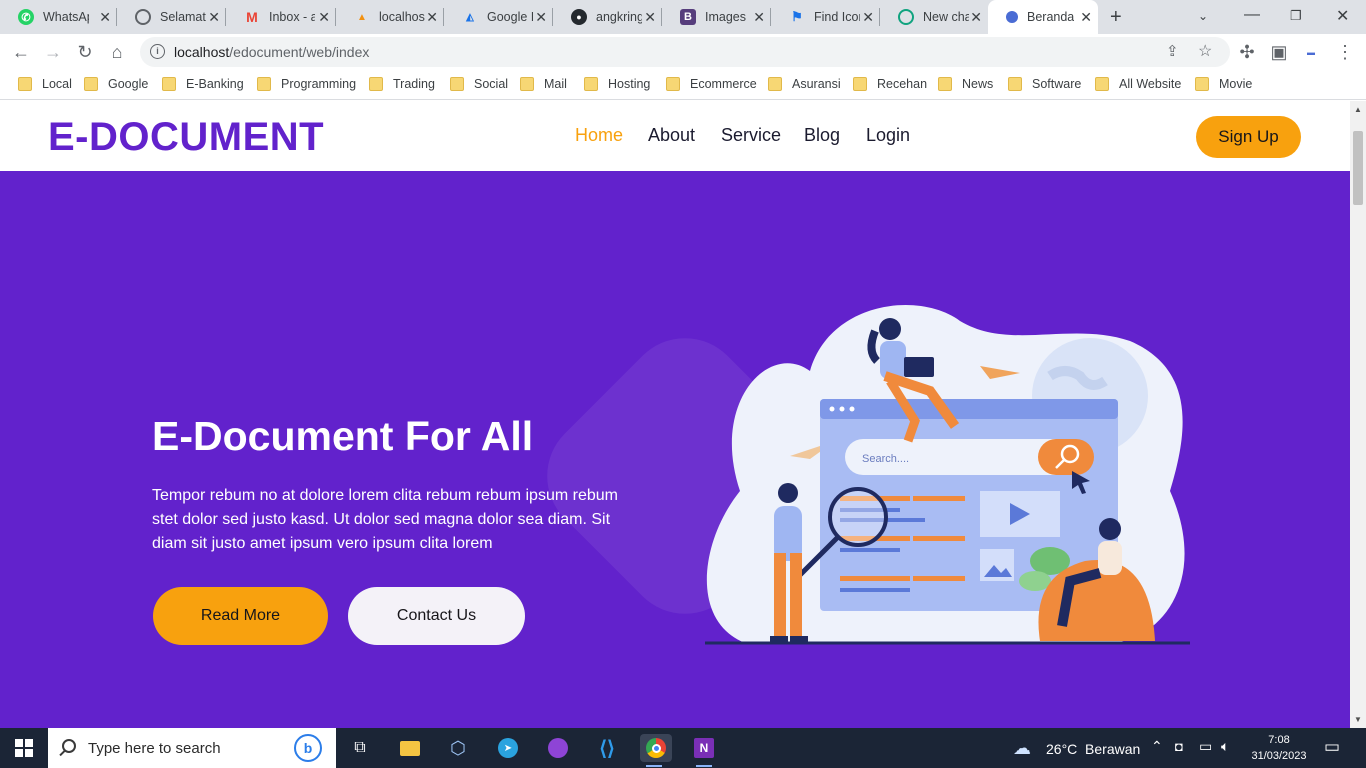 The image size is (1366, 768). Describe the element at coordinates (117, 52) in the screenshot. I see `home-button: ⌂` at that location.